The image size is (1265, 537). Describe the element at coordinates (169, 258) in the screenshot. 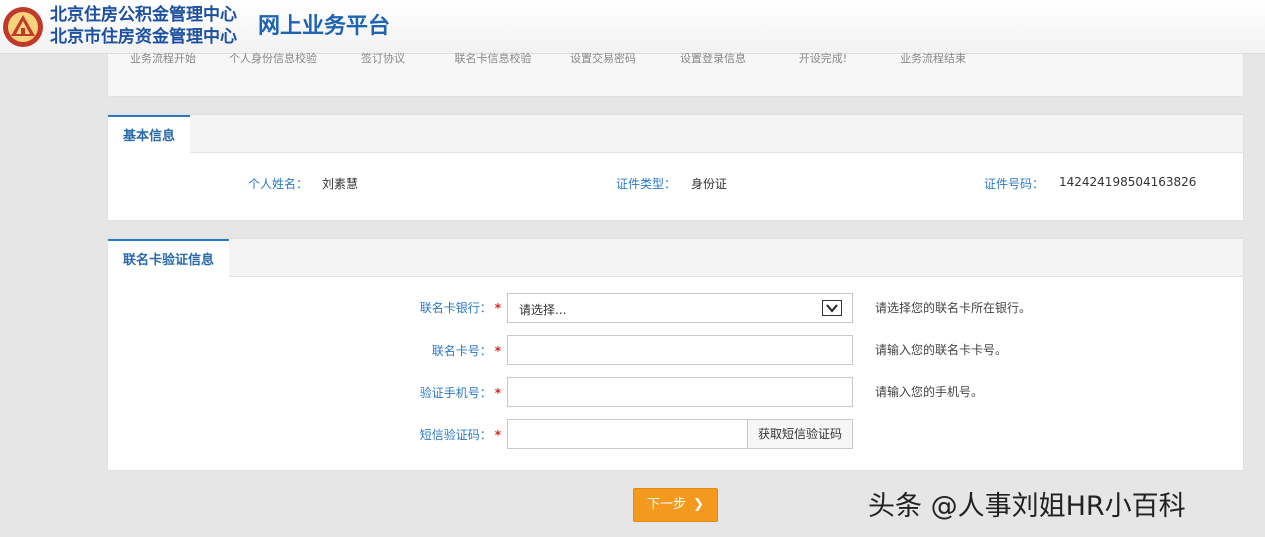

I see `section-title: 联名卡验证信息` at that location.